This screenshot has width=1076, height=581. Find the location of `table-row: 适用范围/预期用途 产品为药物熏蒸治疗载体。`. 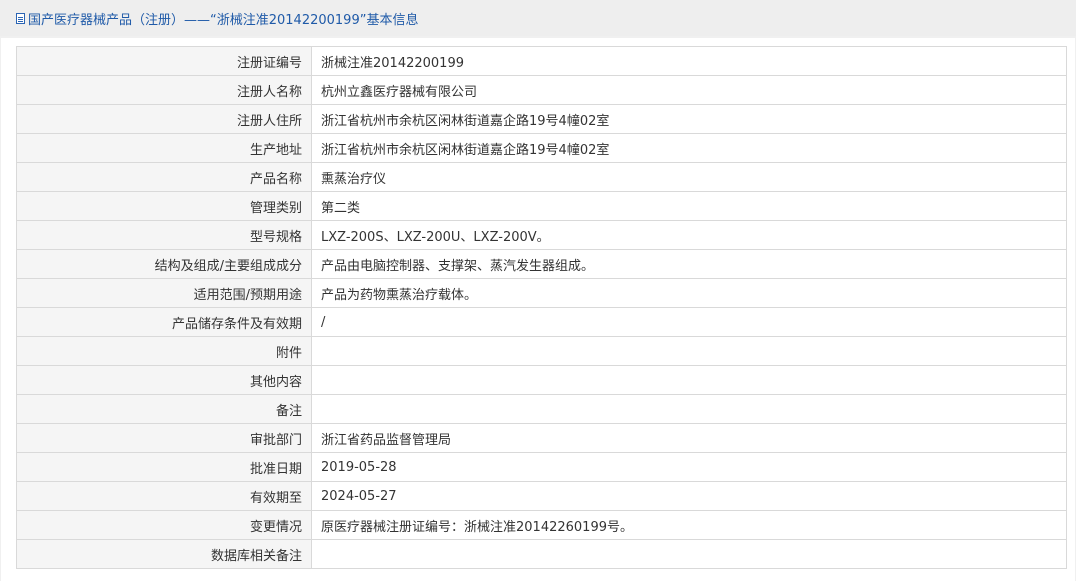

table-row: 适用范围/预期用途 产品为药物熏蒸治疗载体。 is located at coordinates (541, 293).